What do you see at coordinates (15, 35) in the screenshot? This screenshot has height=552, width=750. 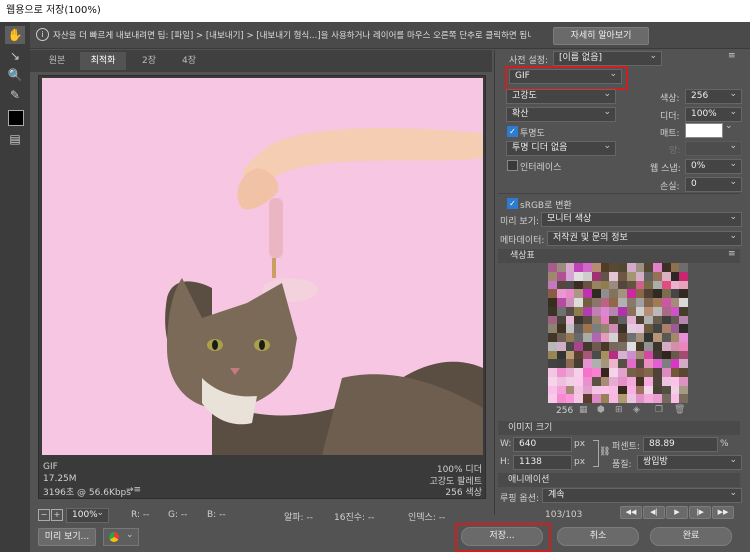 I see `hand-tool-icon: ✋` at bounding box center [15, 35].